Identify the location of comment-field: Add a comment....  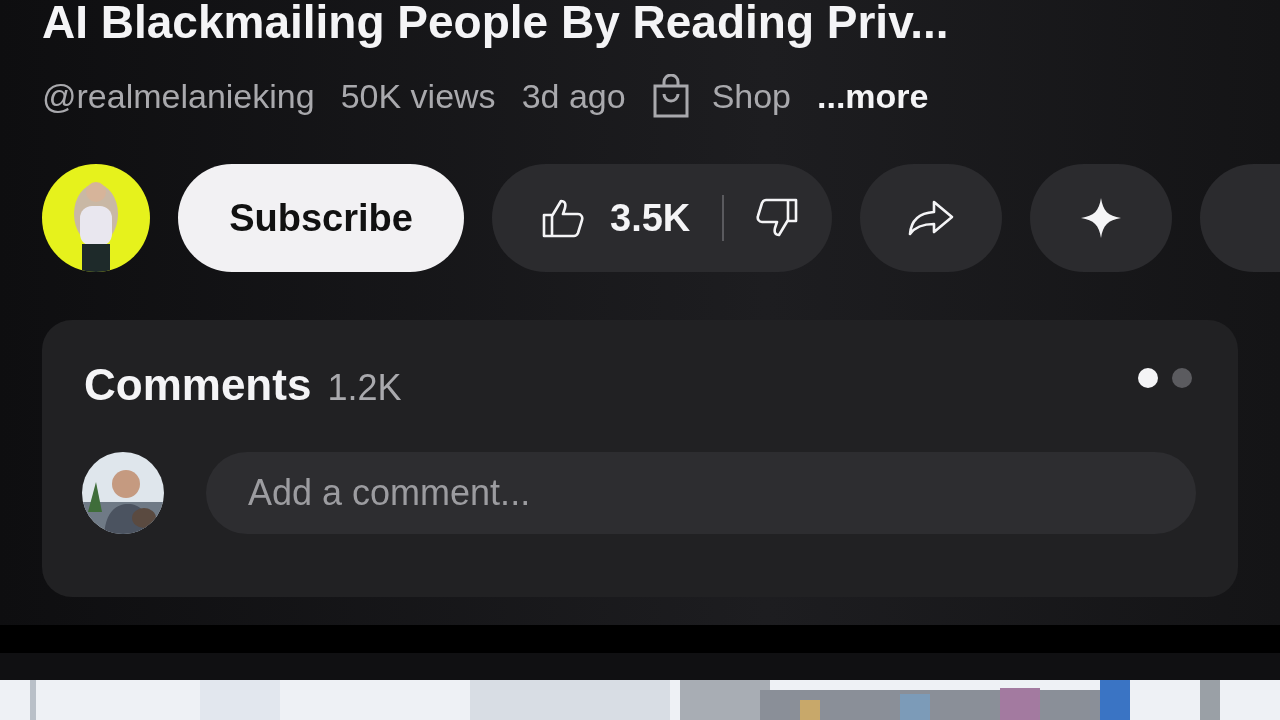
(701, 493).